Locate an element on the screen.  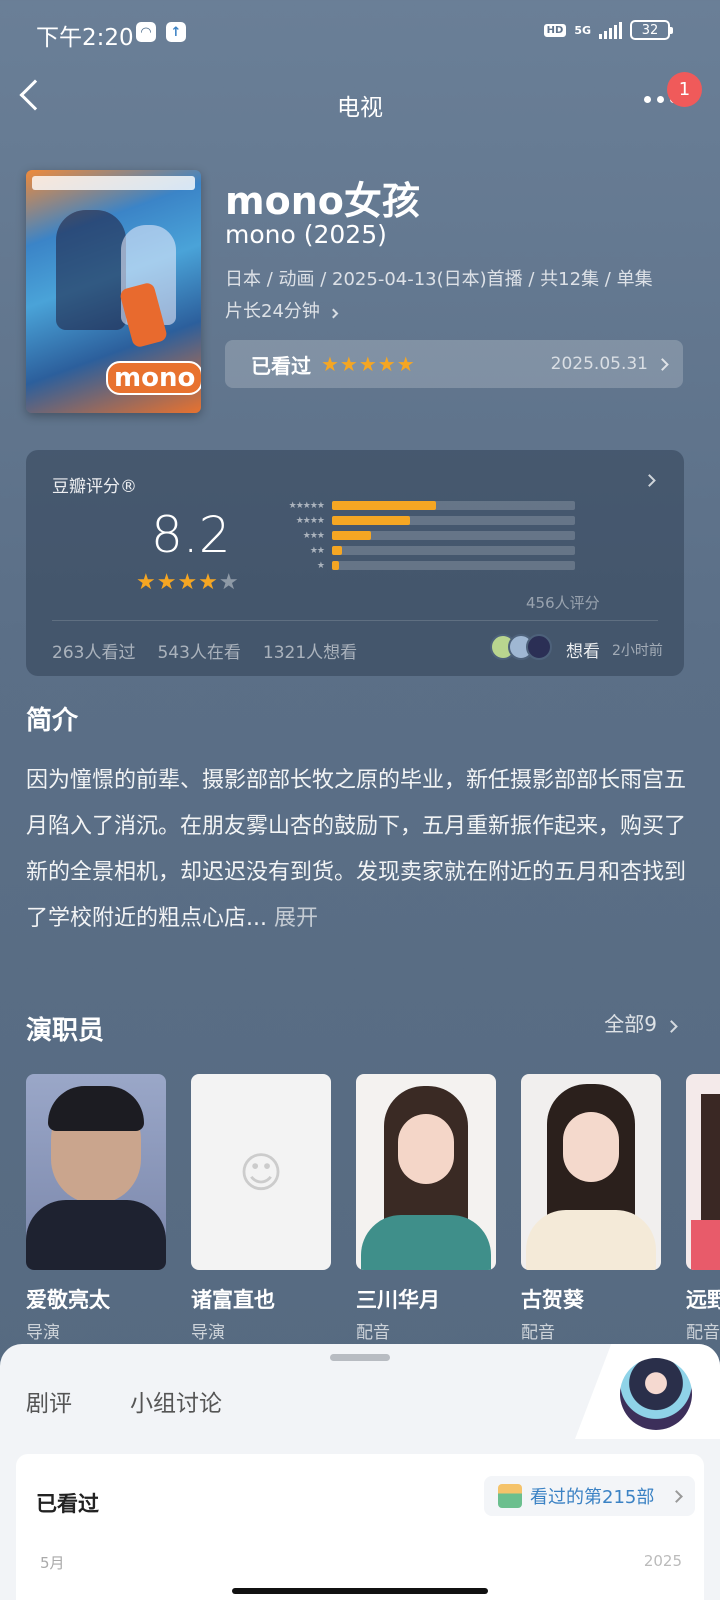
timeline-year: 2025 is located at coordinates (662, 1561).